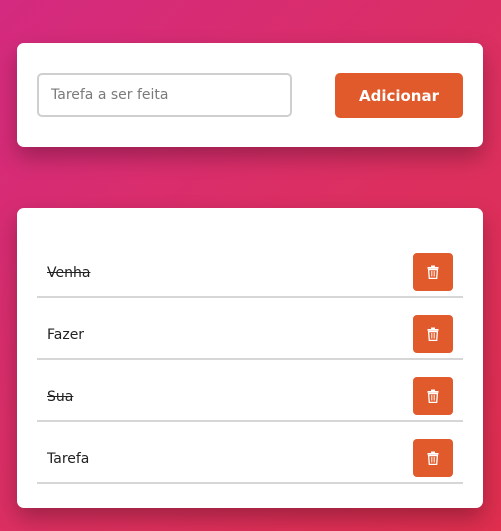 The width and height of the screenshot is (501, 531). I want to click on task-item: Fazer, so click(250, 330).